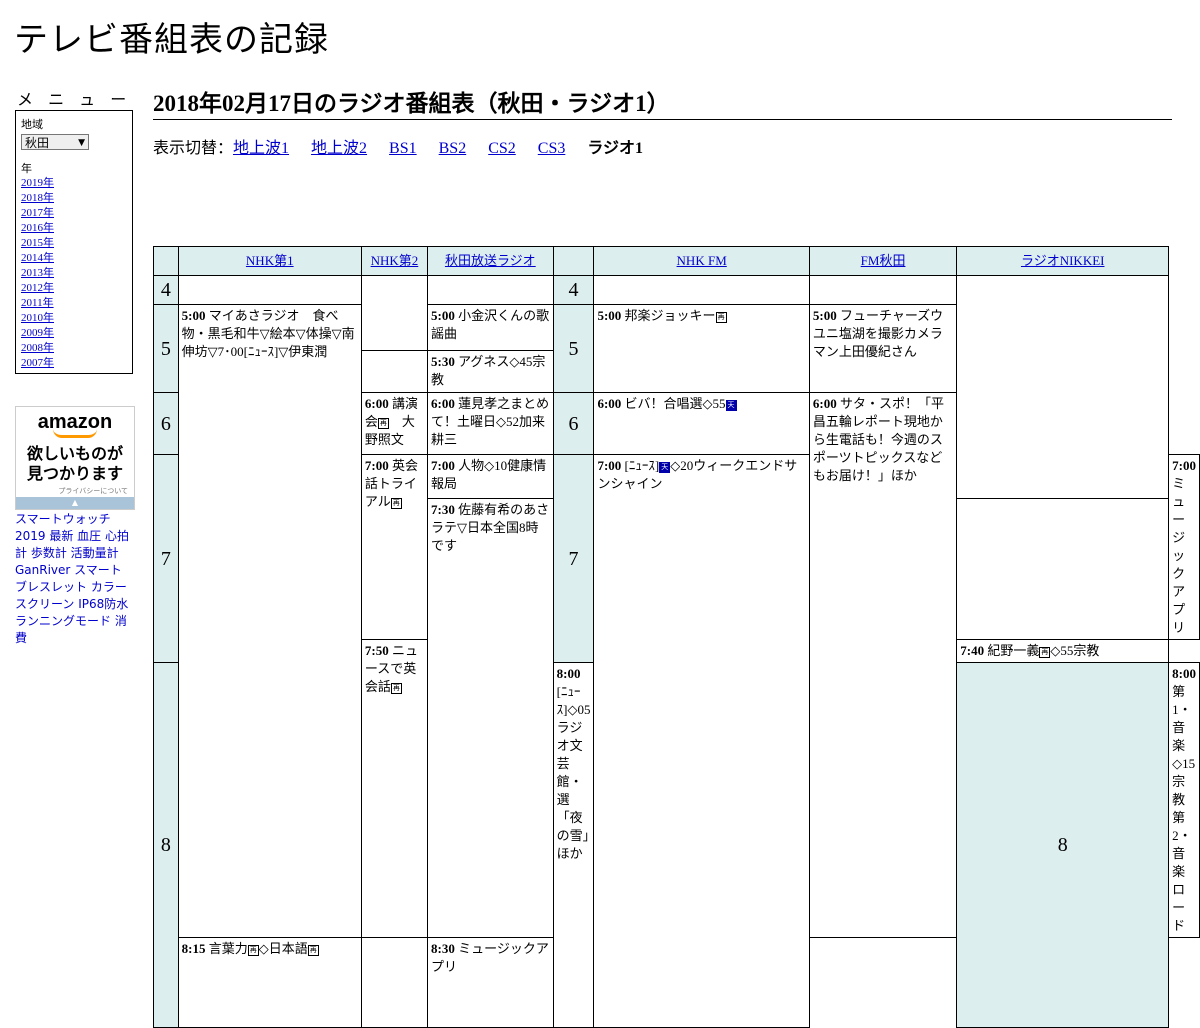 Image resolution: width=1200 pixels, height=1028 pixels. What do you see at coordinates (490, 327) in the screenshot?
I see `program-cell: 5:00 小金沢くんの歌謡曲` at bounding box center [490, 327].